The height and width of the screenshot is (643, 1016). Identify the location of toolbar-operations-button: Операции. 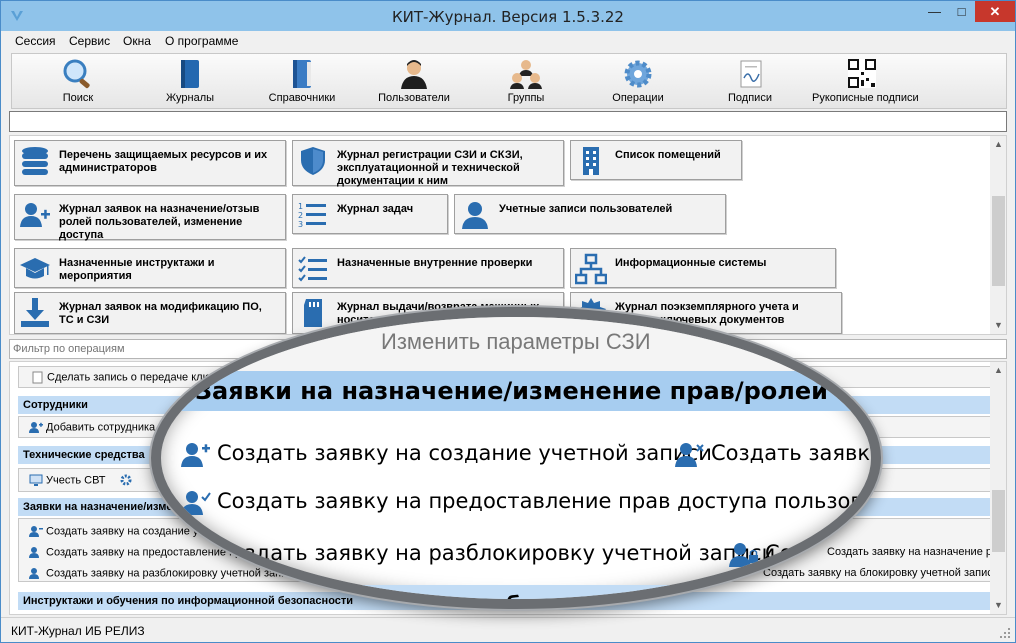
(638, 83).